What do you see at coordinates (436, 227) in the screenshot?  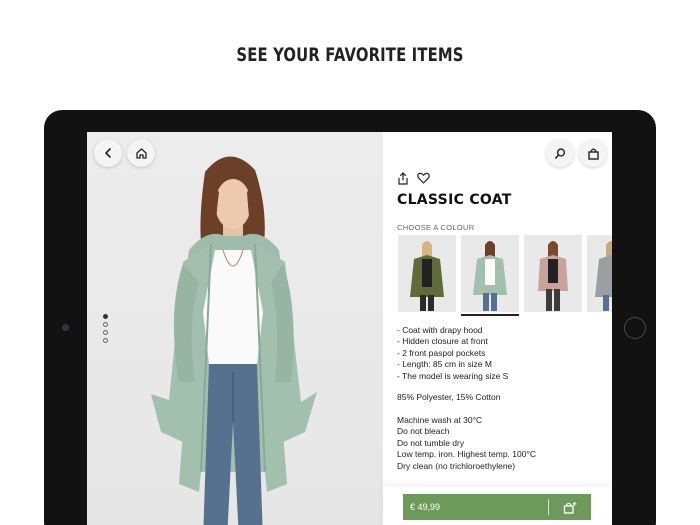 I see `colour-label: CHOOSE A COLOUR` at bounding box center [436, 227].